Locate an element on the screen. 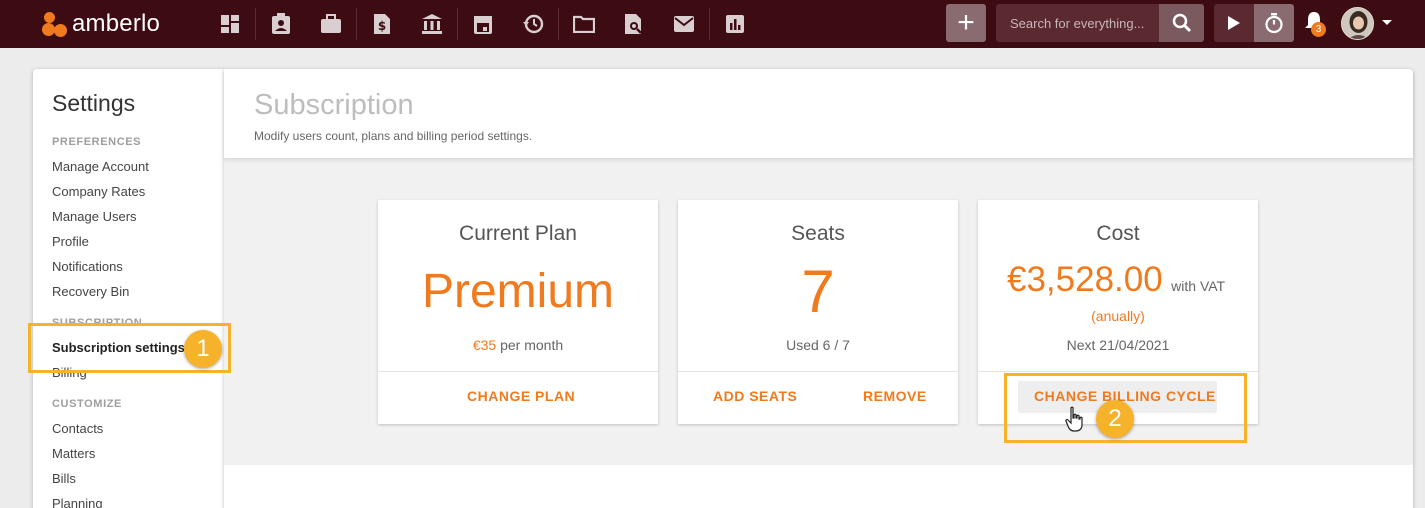 The width and height of the screenshot is (1425, 508). plan-price-amount: €35 is located at coordinates (484, 345).